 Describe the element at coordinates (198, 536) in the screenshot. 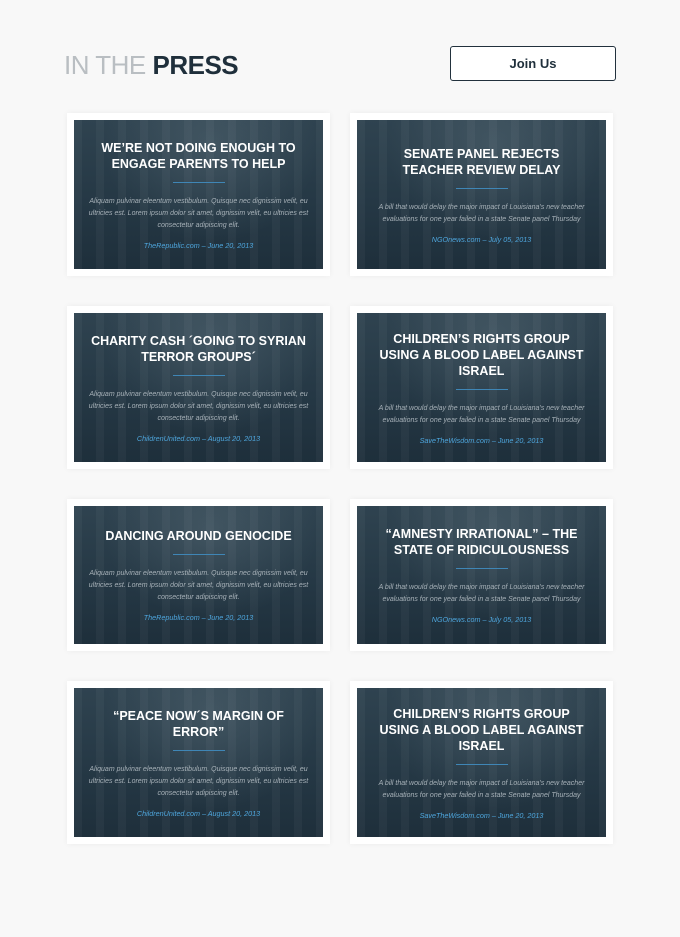

I see `press-card-title: DANCING AROUND GENOCIDE` at that location.